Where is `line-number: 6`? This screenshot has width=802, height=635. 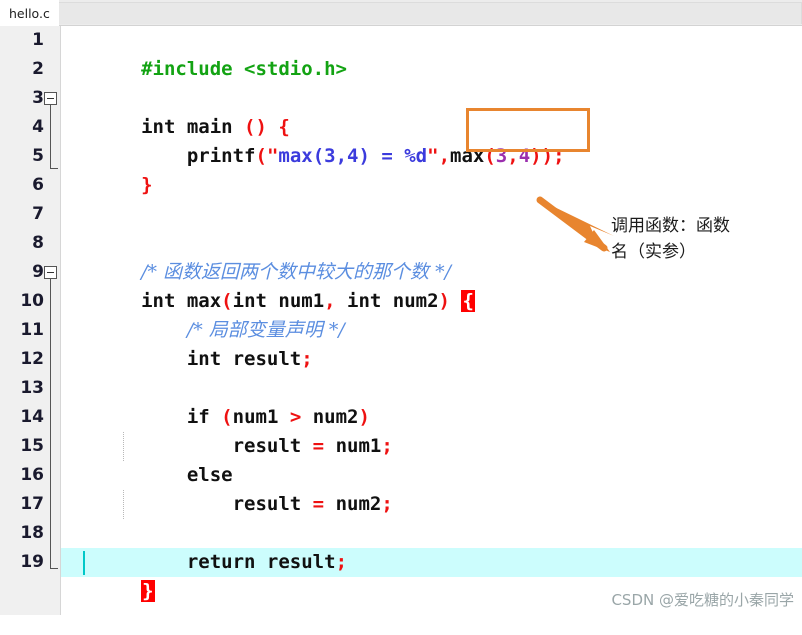
line-number: 6 is located at coordinates (38, 185).